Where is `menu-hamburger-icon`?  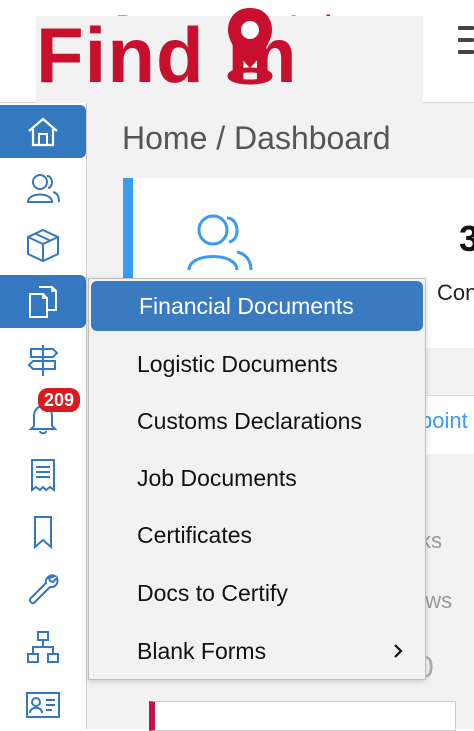 menu-hamburger-icon is located at coordinates (466, 43).